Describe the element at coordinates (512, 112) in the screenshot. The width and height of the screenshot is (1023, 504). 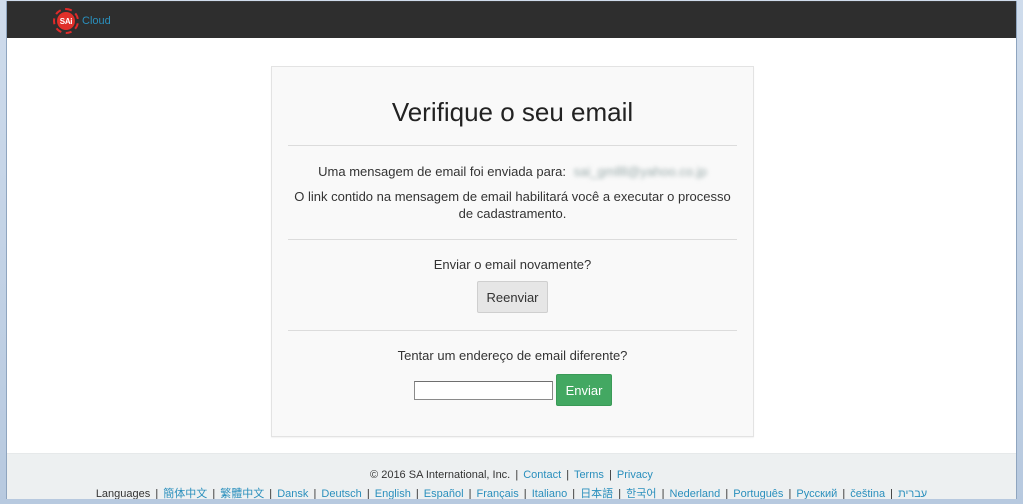
I see `page-title: Verifique o seu email` at that location.